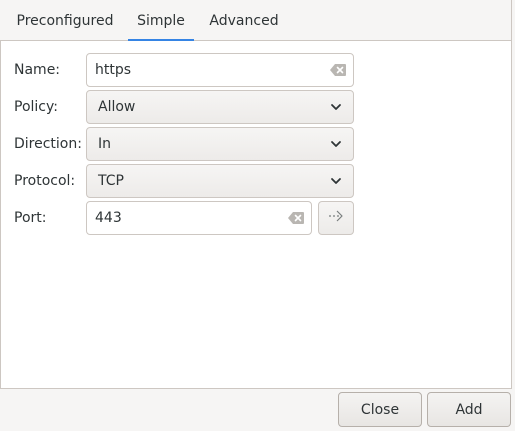  What do you see at coordinates (48, 144) in the screenshot?
I see `direction-label: Direction:` at bounding box center [48, 144].